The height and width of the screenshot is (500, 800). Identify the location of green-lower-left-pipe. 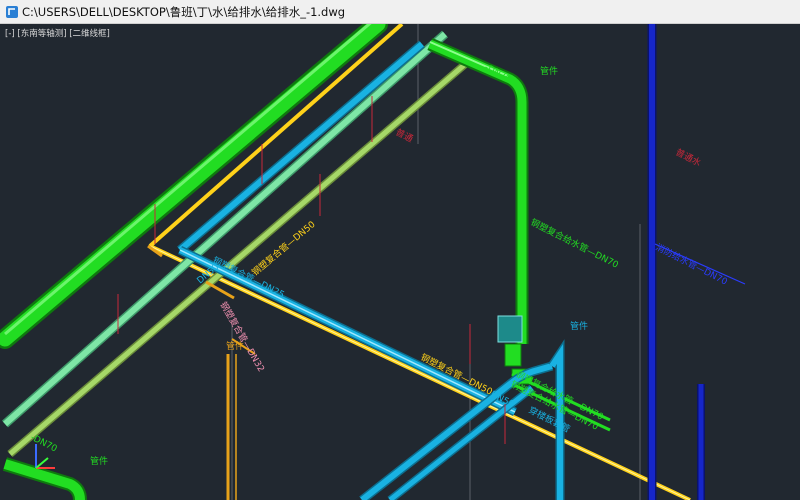
(44, 478).